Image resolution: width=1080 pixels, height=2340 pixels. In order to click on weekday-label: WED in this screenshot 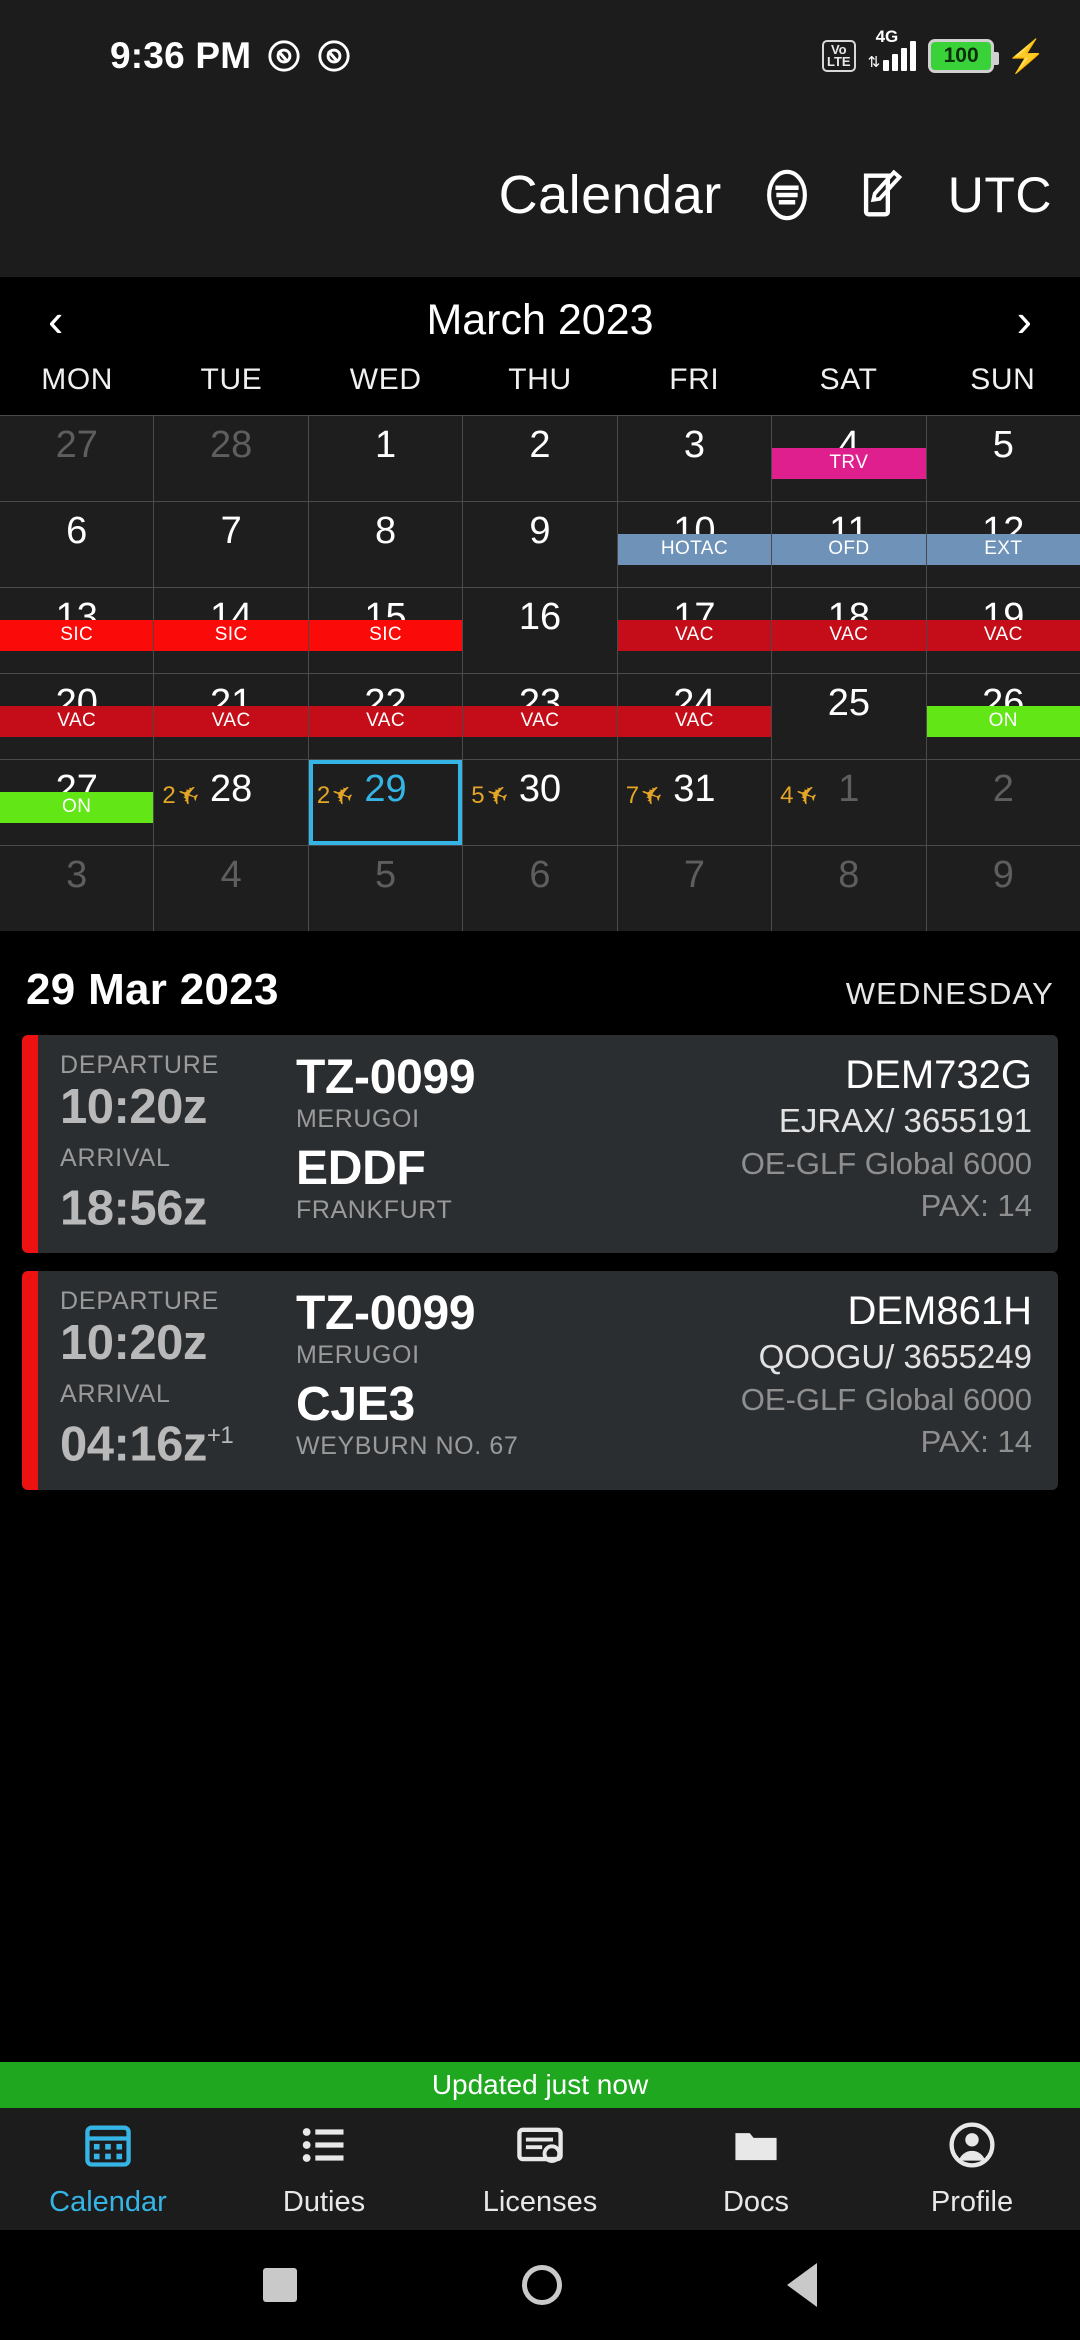, I will do `click(385, 379)`.